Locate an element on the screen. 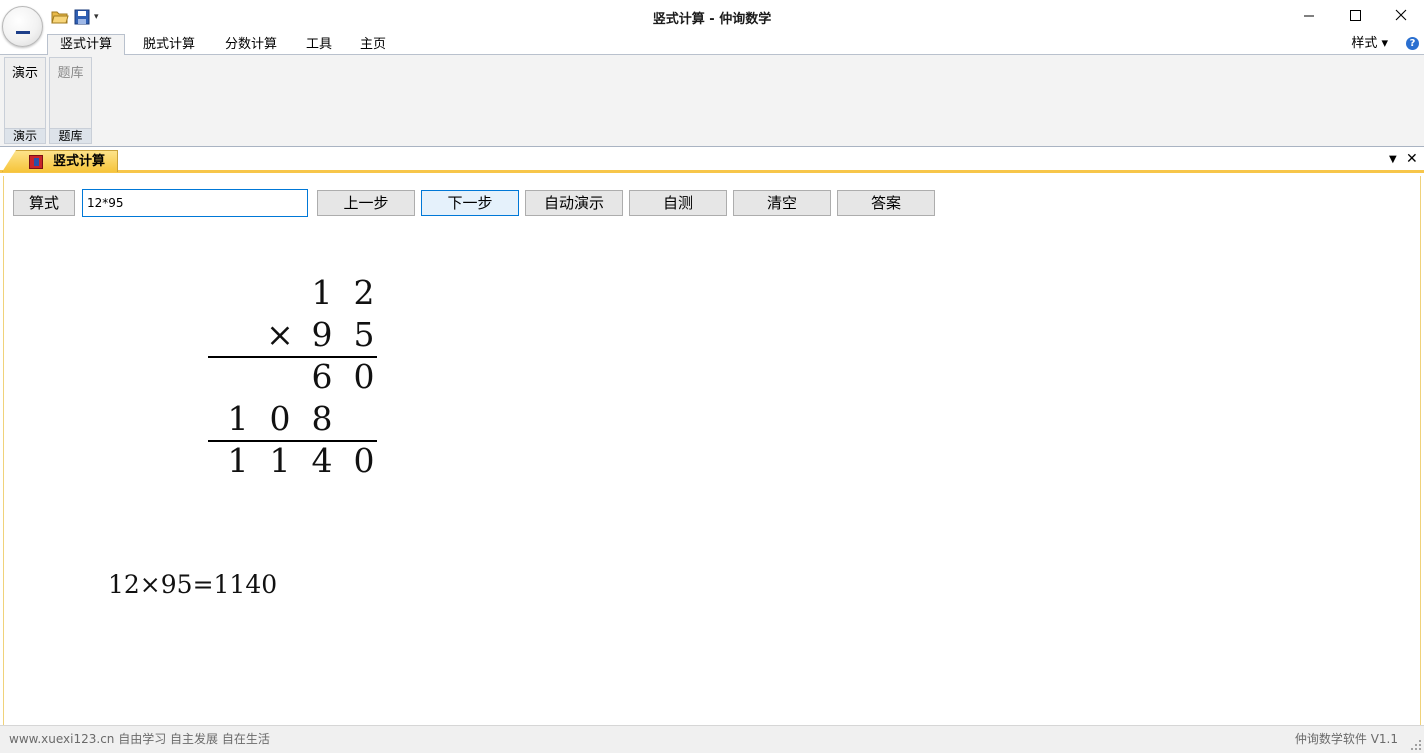  minimize-icon is located at coordinates (1309, 16).